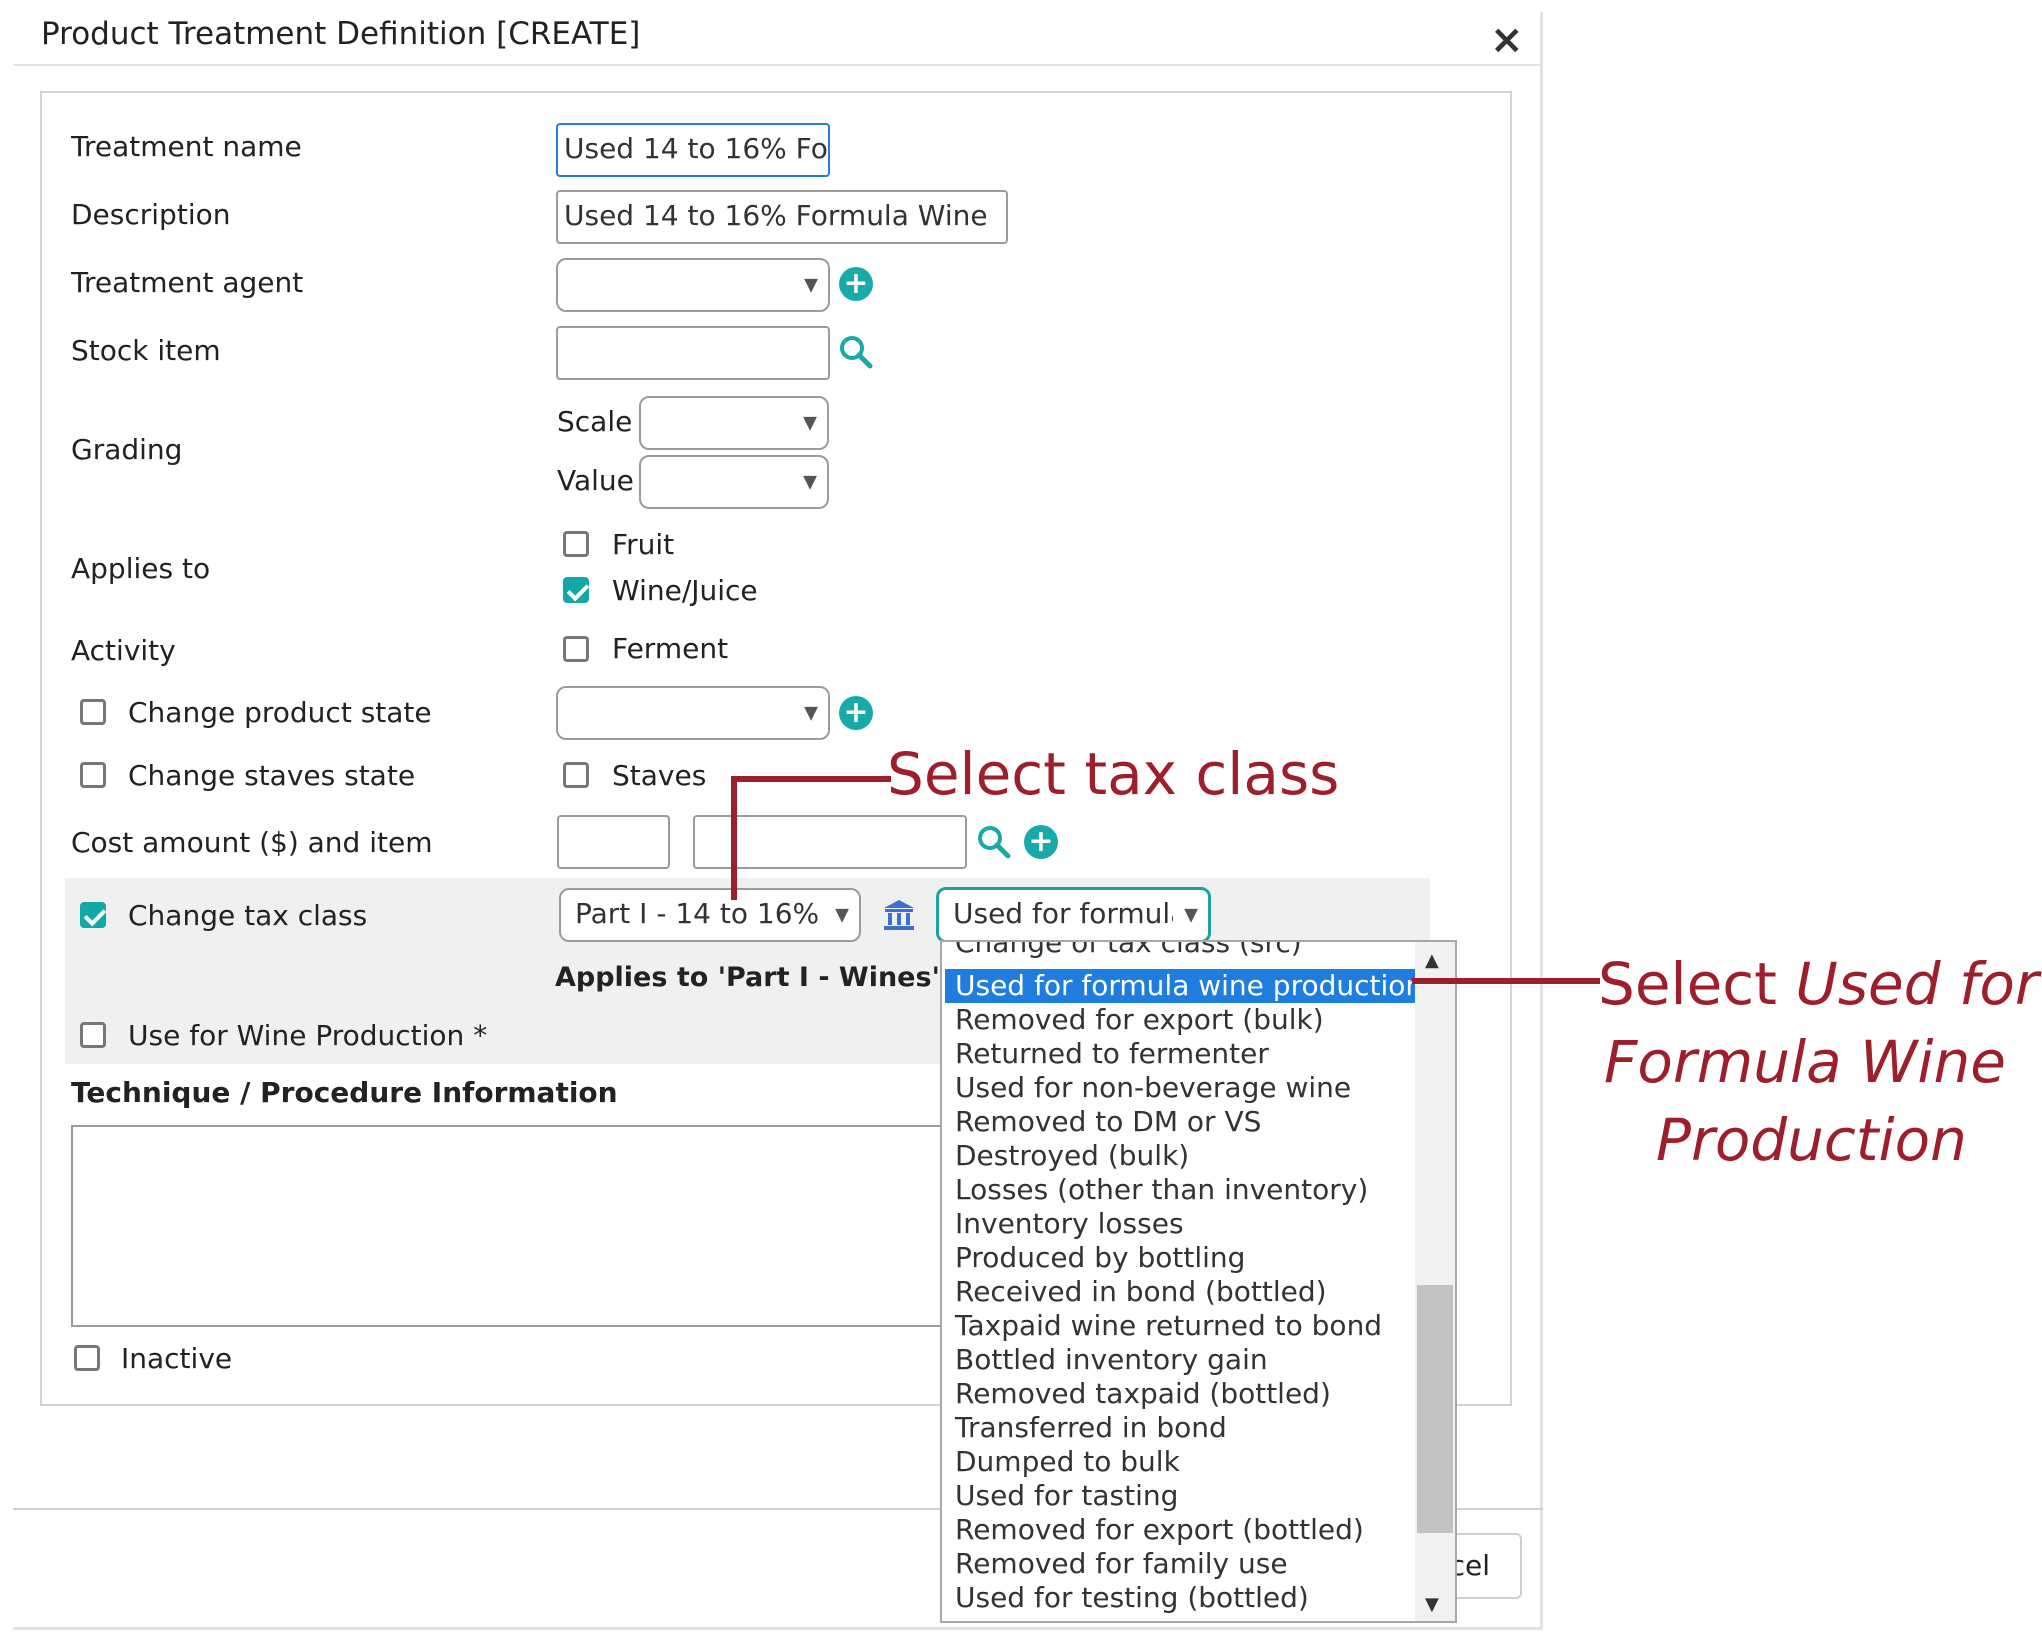 The image size is (2042, 1645). Describe the element at coordinates (1139, 1020) in the screenshot. I see `dropdown-option: Removed for export (bulk)` at that location.